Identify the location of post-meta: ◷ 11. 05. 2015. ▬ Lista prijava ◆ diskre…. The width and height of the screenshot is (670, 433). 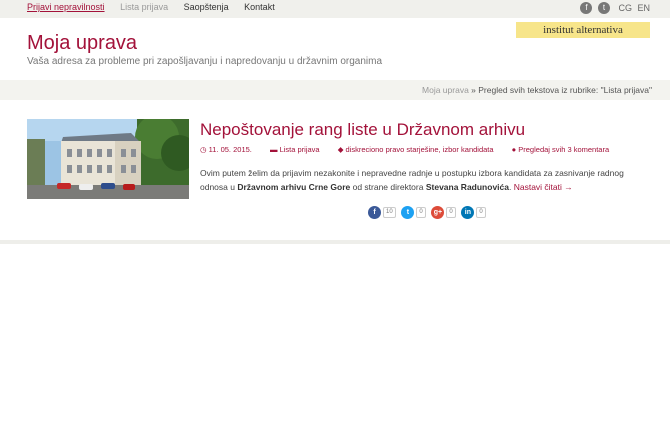
(412, 149).